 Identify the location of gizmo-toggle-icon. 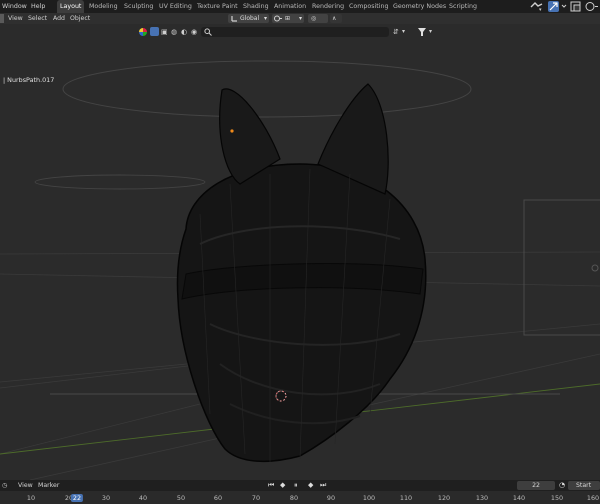
(553, 6).